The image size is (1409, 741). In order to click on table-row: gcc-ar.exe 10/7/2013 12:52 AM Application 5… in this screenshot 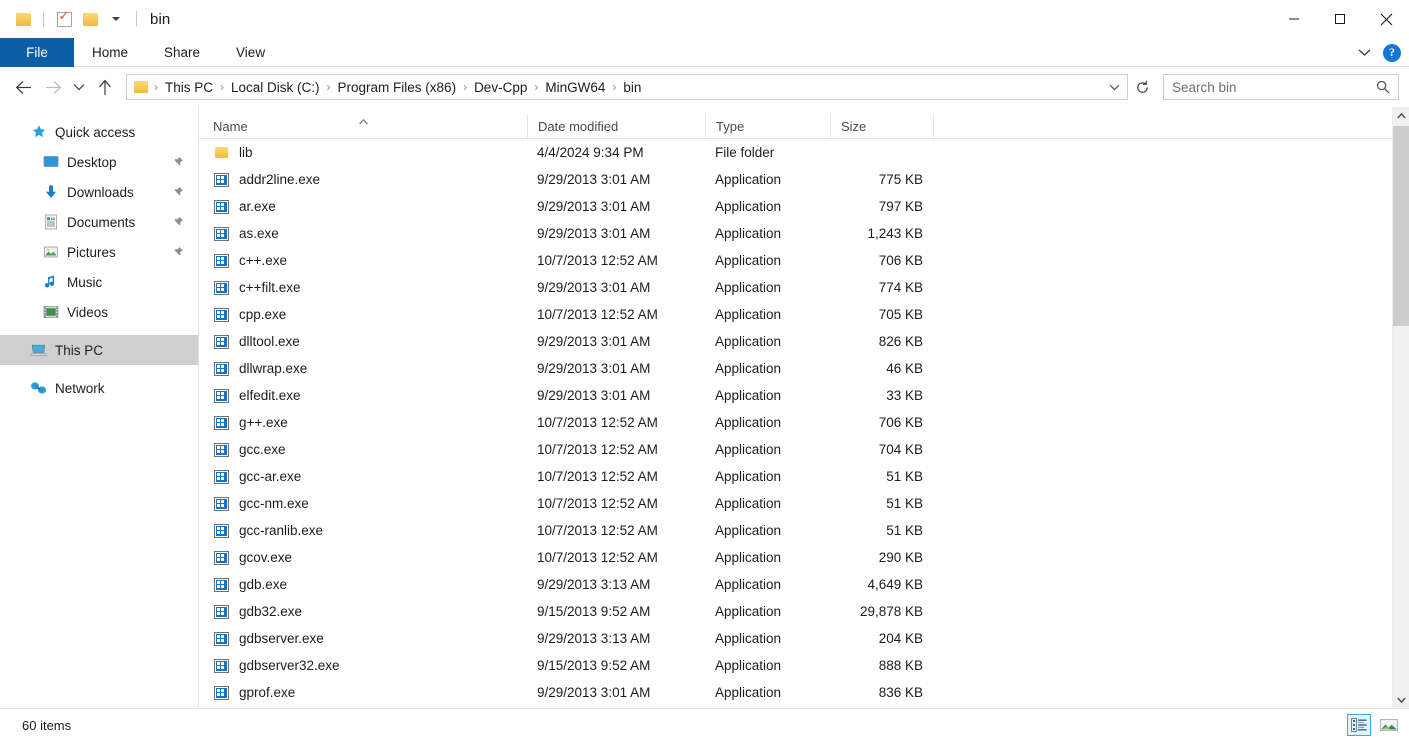, I will do `click(795, 476)`.